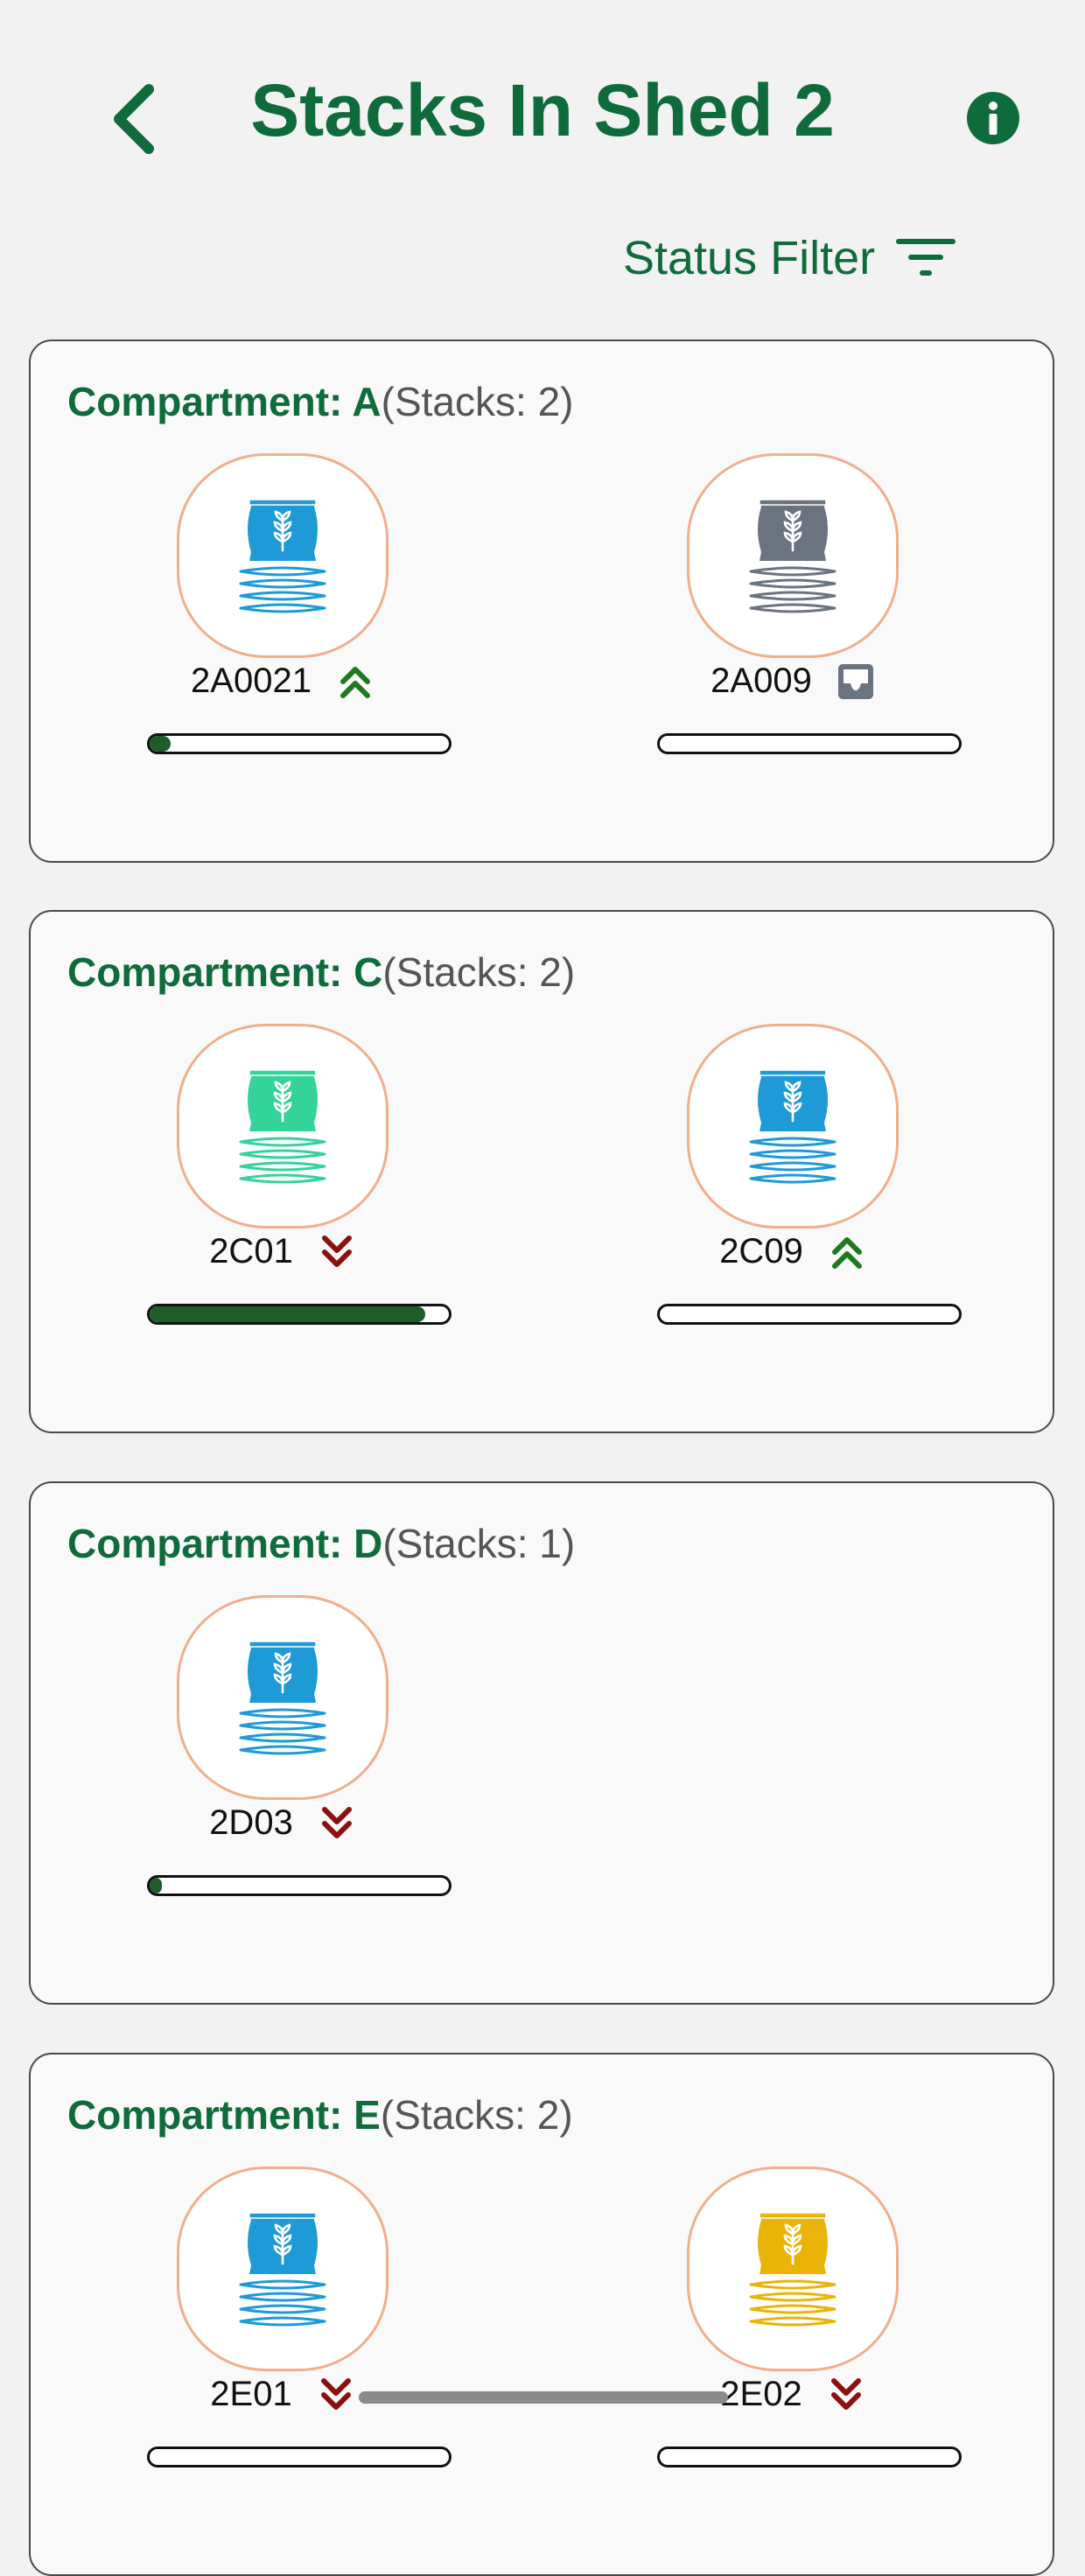 This screenshot has height=2576, width=1085. Describe the element at coordinates (479, 1543) in the screenshot. I see `compartment-stack-count: (Stacks: 1)` at that location.